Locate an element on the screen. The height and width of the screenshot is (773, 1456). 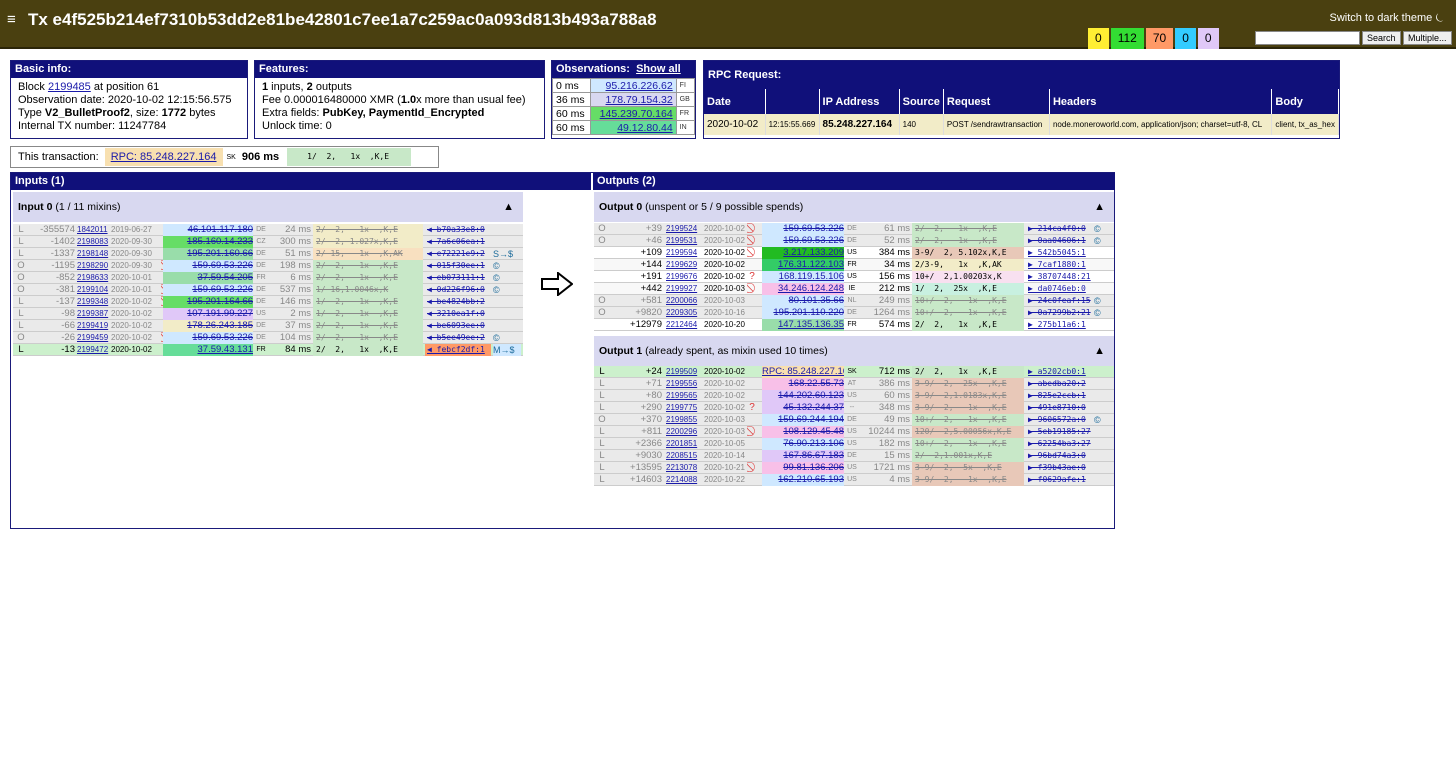
ip-link: 168.22.55.73 is located at coordinates (803, 384).